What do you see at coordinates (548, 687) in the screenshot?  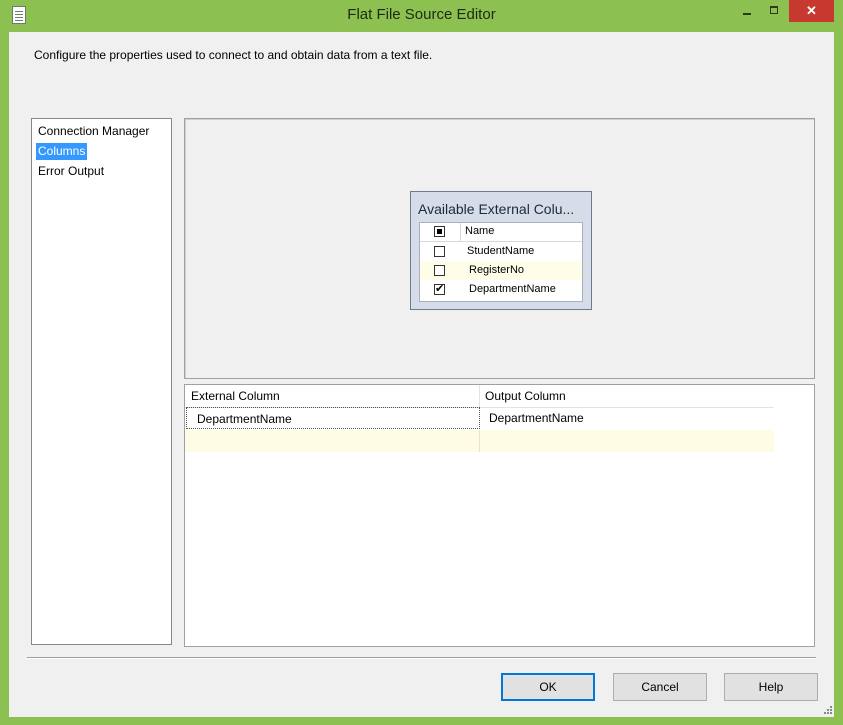 I see `ok-button: OK` at bounding box center [548, 687].